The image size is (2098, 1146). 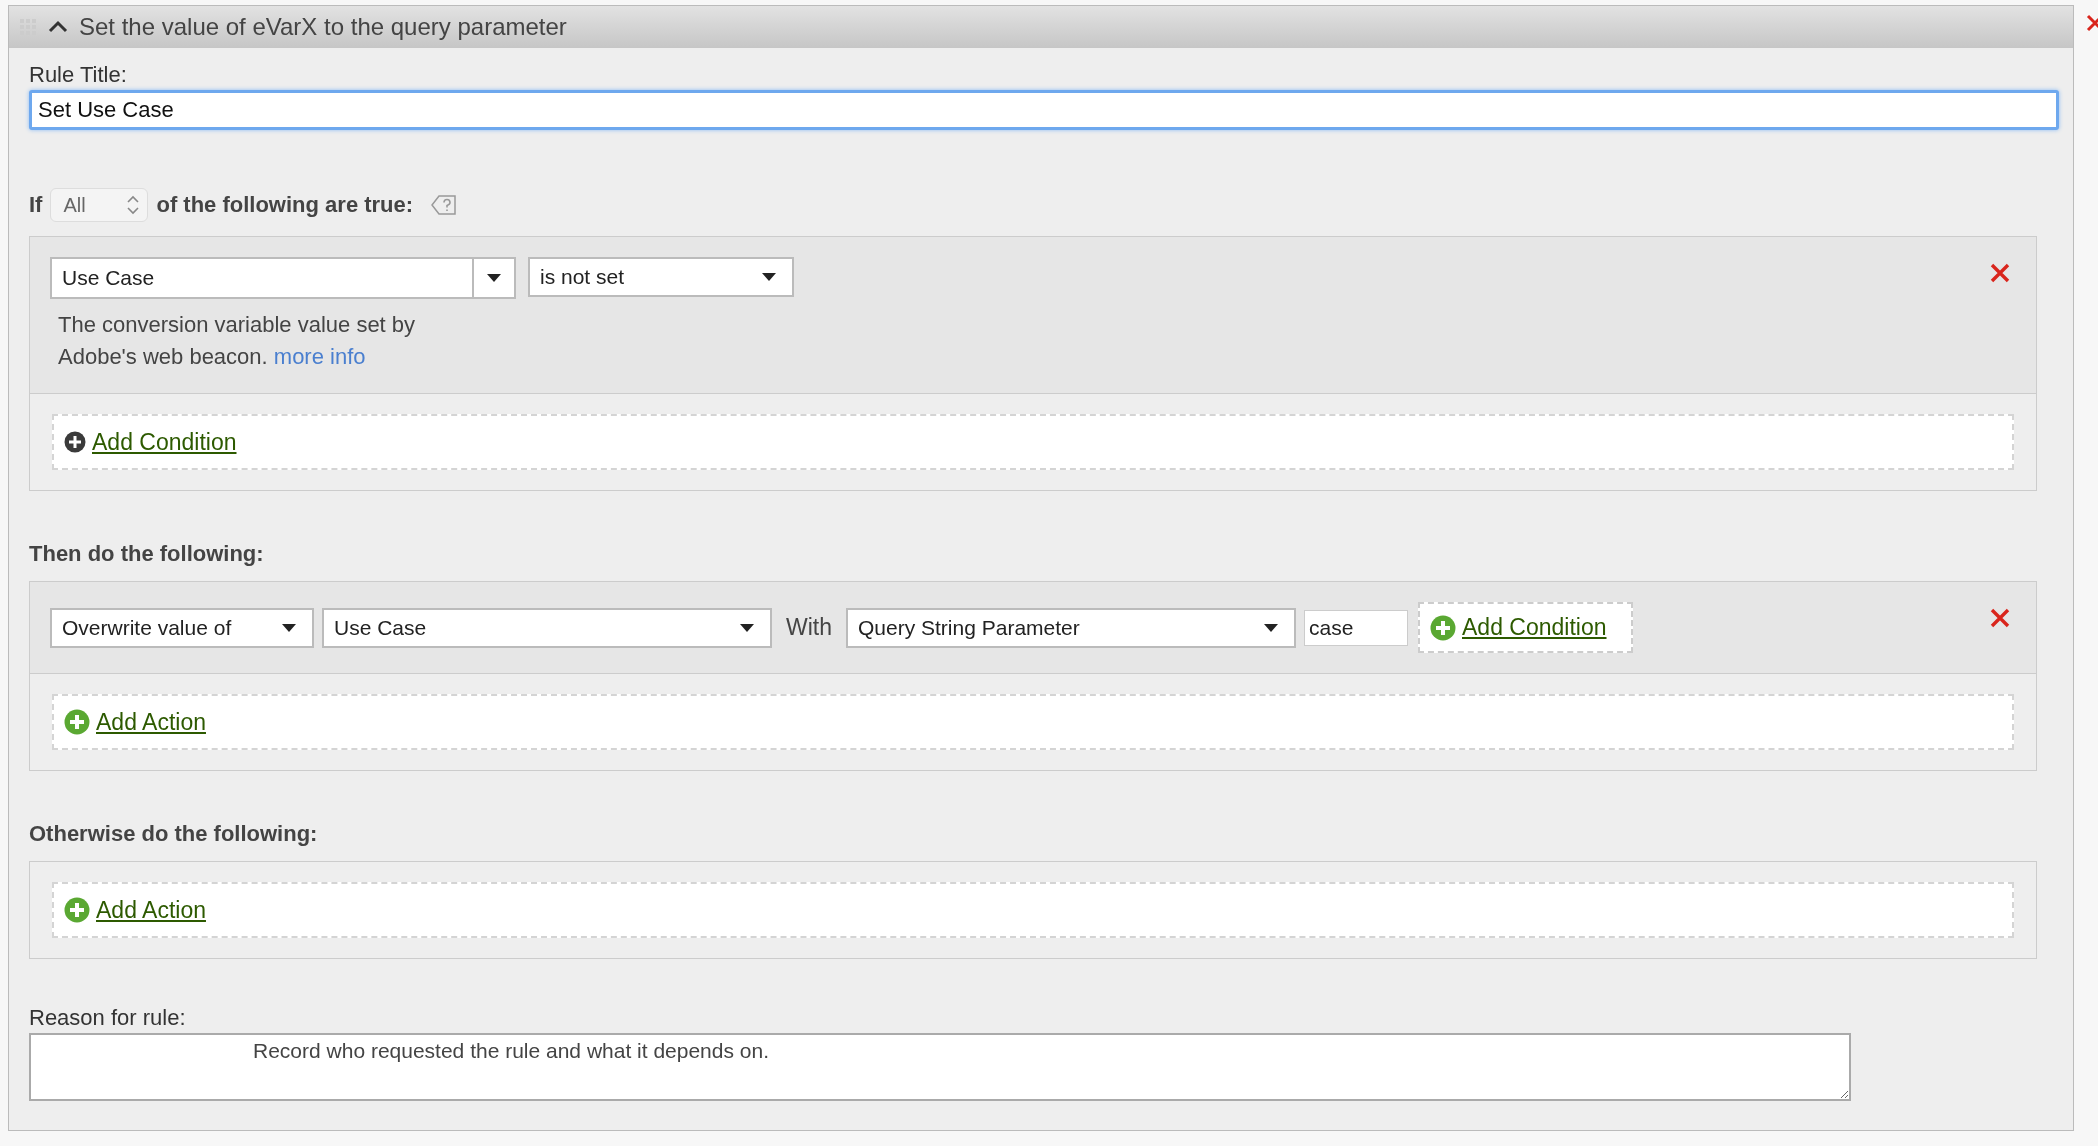 What do you see at coordinates (1356, 627) in the screenshot?
I see `parameter-field: case` at bounding box center [1356, 627].